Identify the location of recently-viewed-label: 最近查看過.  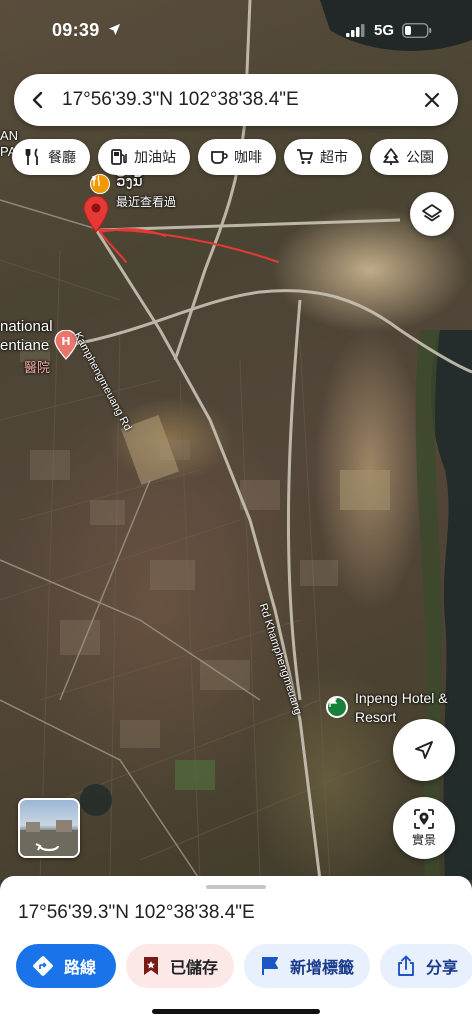
(146, 202).